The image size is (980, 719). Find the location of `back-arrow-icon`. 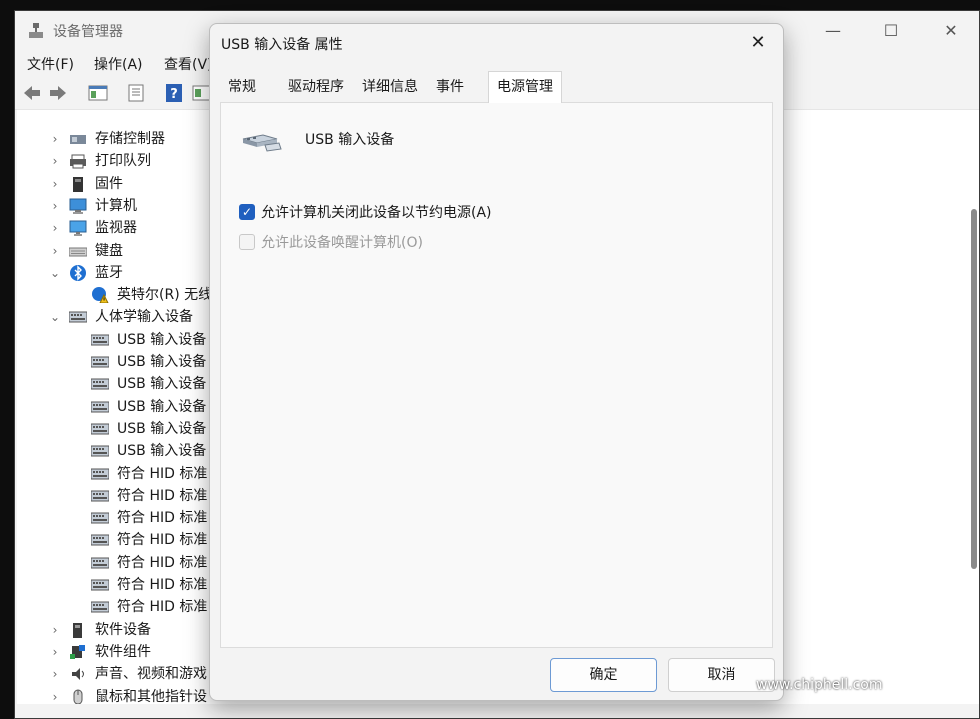

back-arrow-icon is located at coordinates (32, 93).